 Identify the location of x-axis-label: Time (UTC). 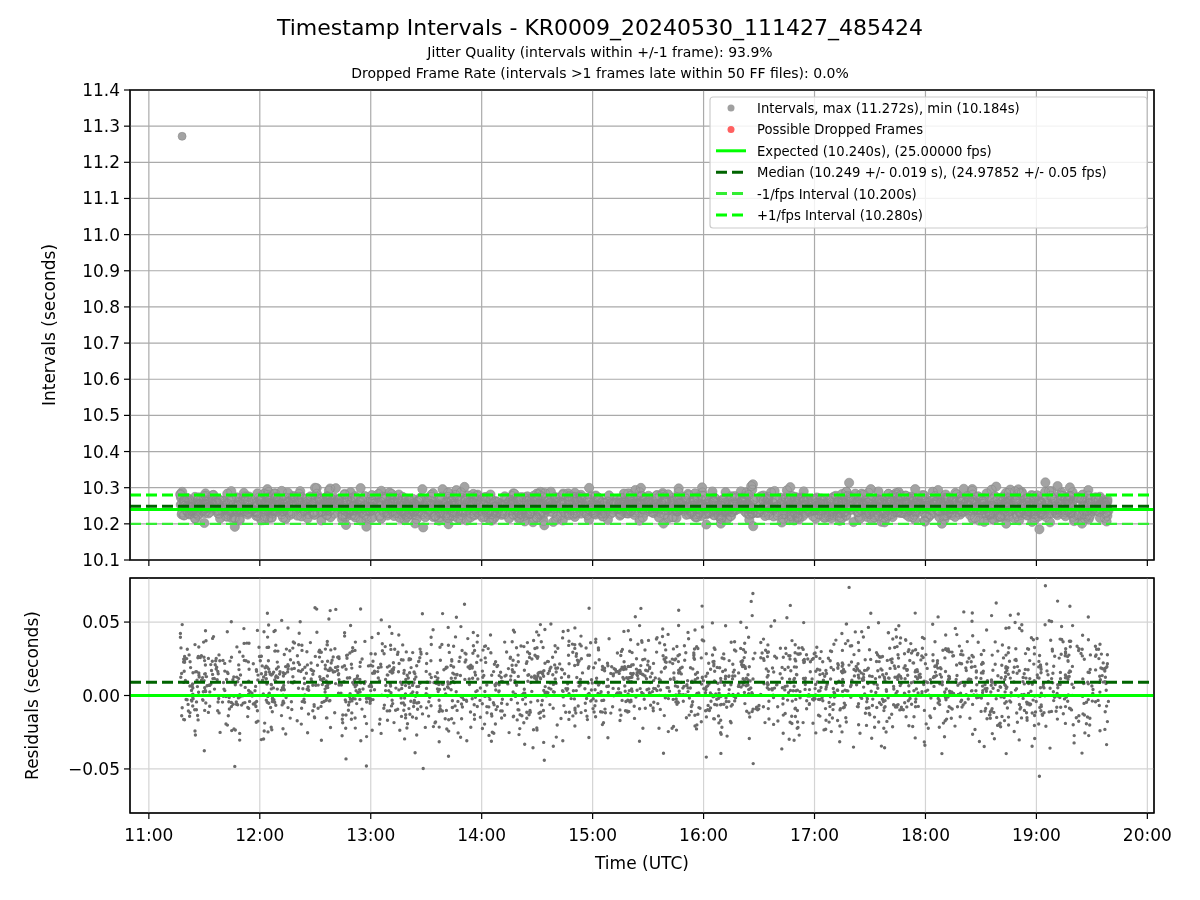
(642, 863).